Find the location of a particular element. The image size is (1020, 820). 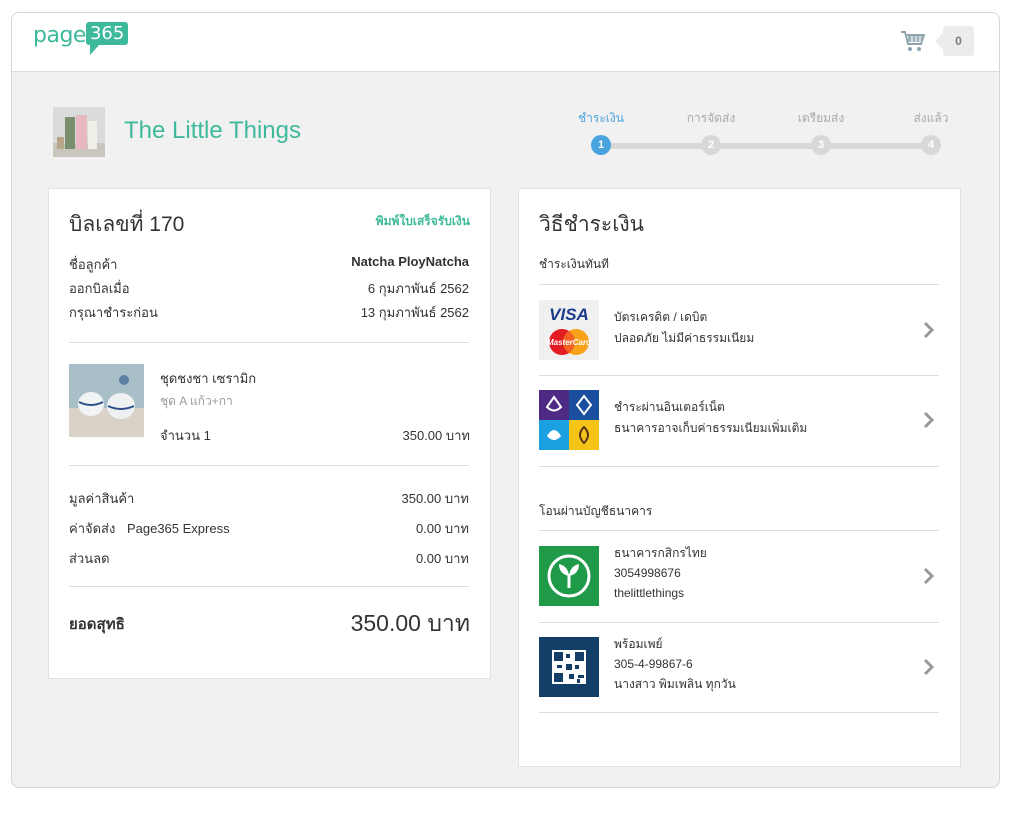

internet-banking-line-2: ธนาคารอาจเก็บค่าธรรมเนียมเพิ่มเติม is located at coordinates (711, 428).